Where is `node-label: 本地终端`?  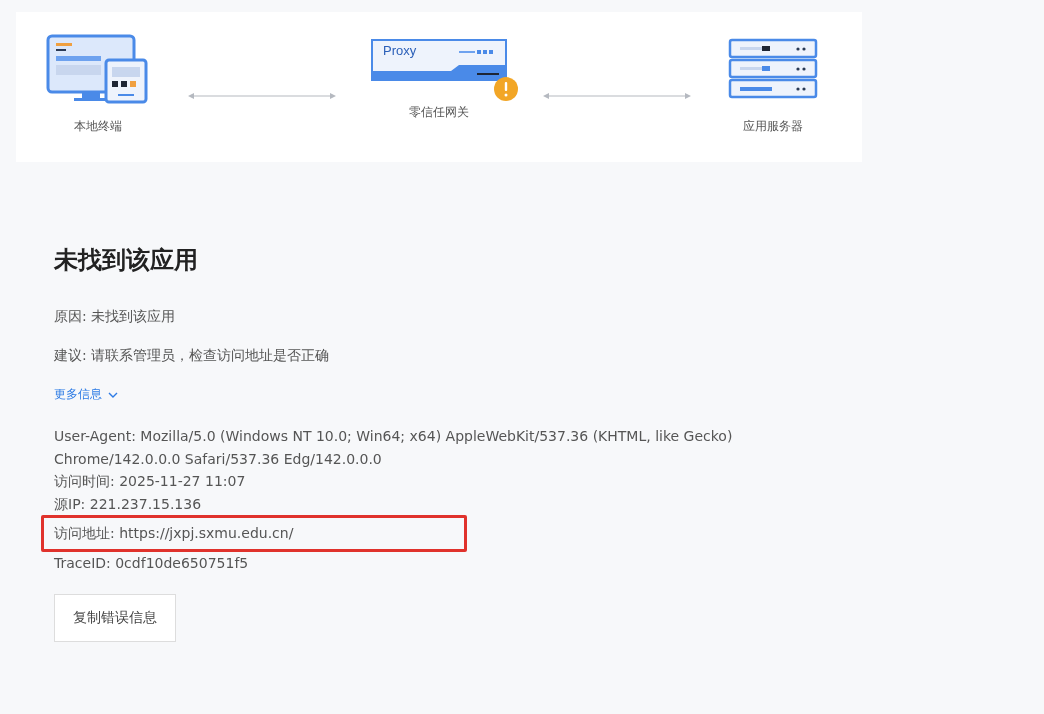 node-label: 本地终端 is located at coordinates (98, 126).